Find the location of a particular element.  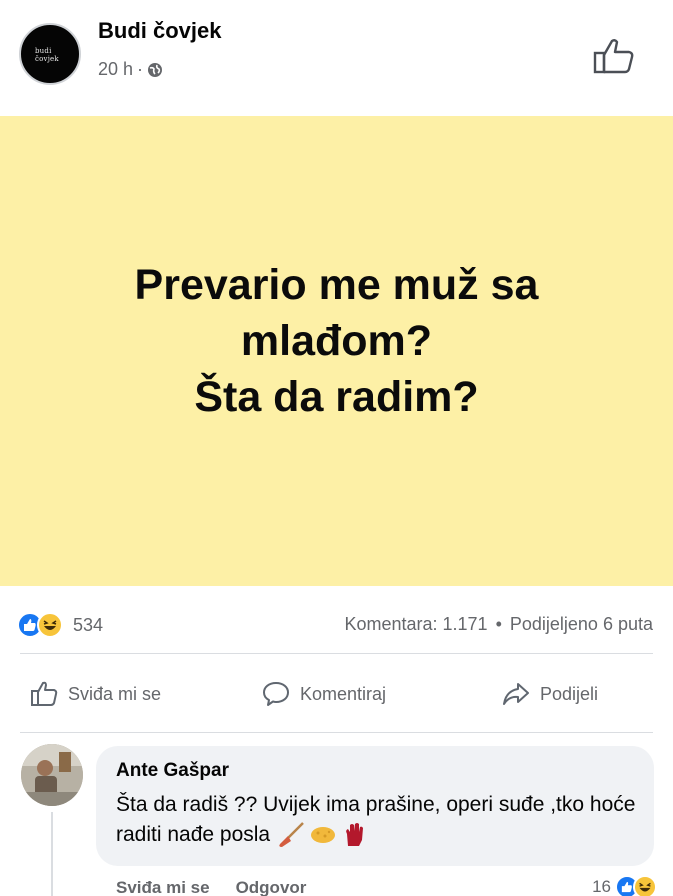

commenter-photo is located at coordinates (52, 775).